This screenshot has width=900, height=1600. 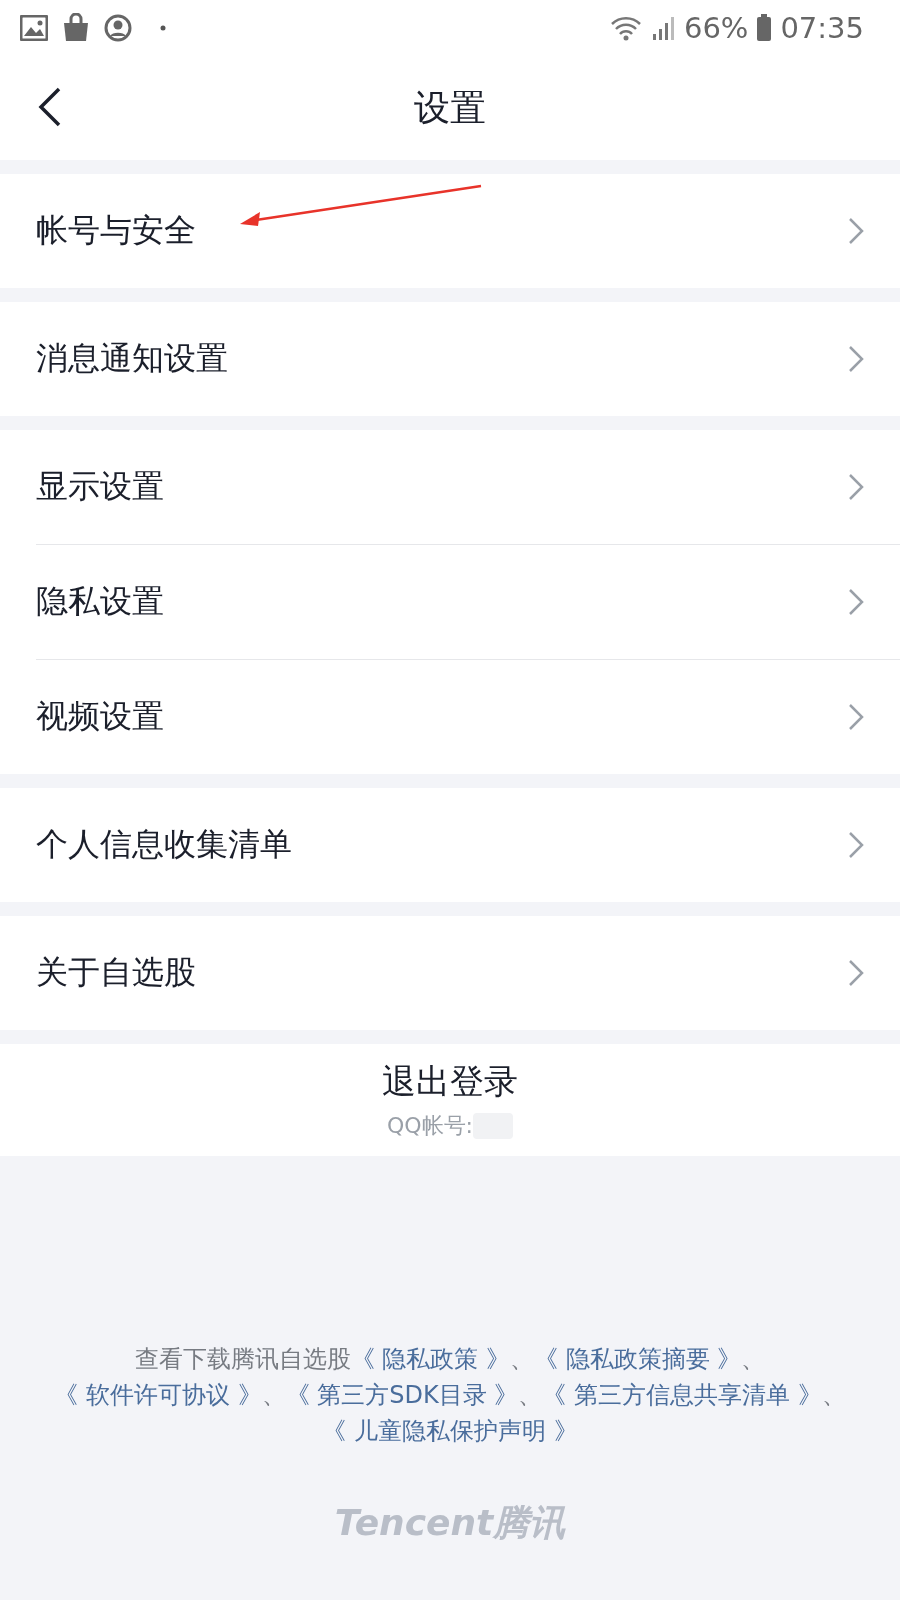 I want to click on legal-link: 《 软件许可协议 》, so click(x=158, y=1395).